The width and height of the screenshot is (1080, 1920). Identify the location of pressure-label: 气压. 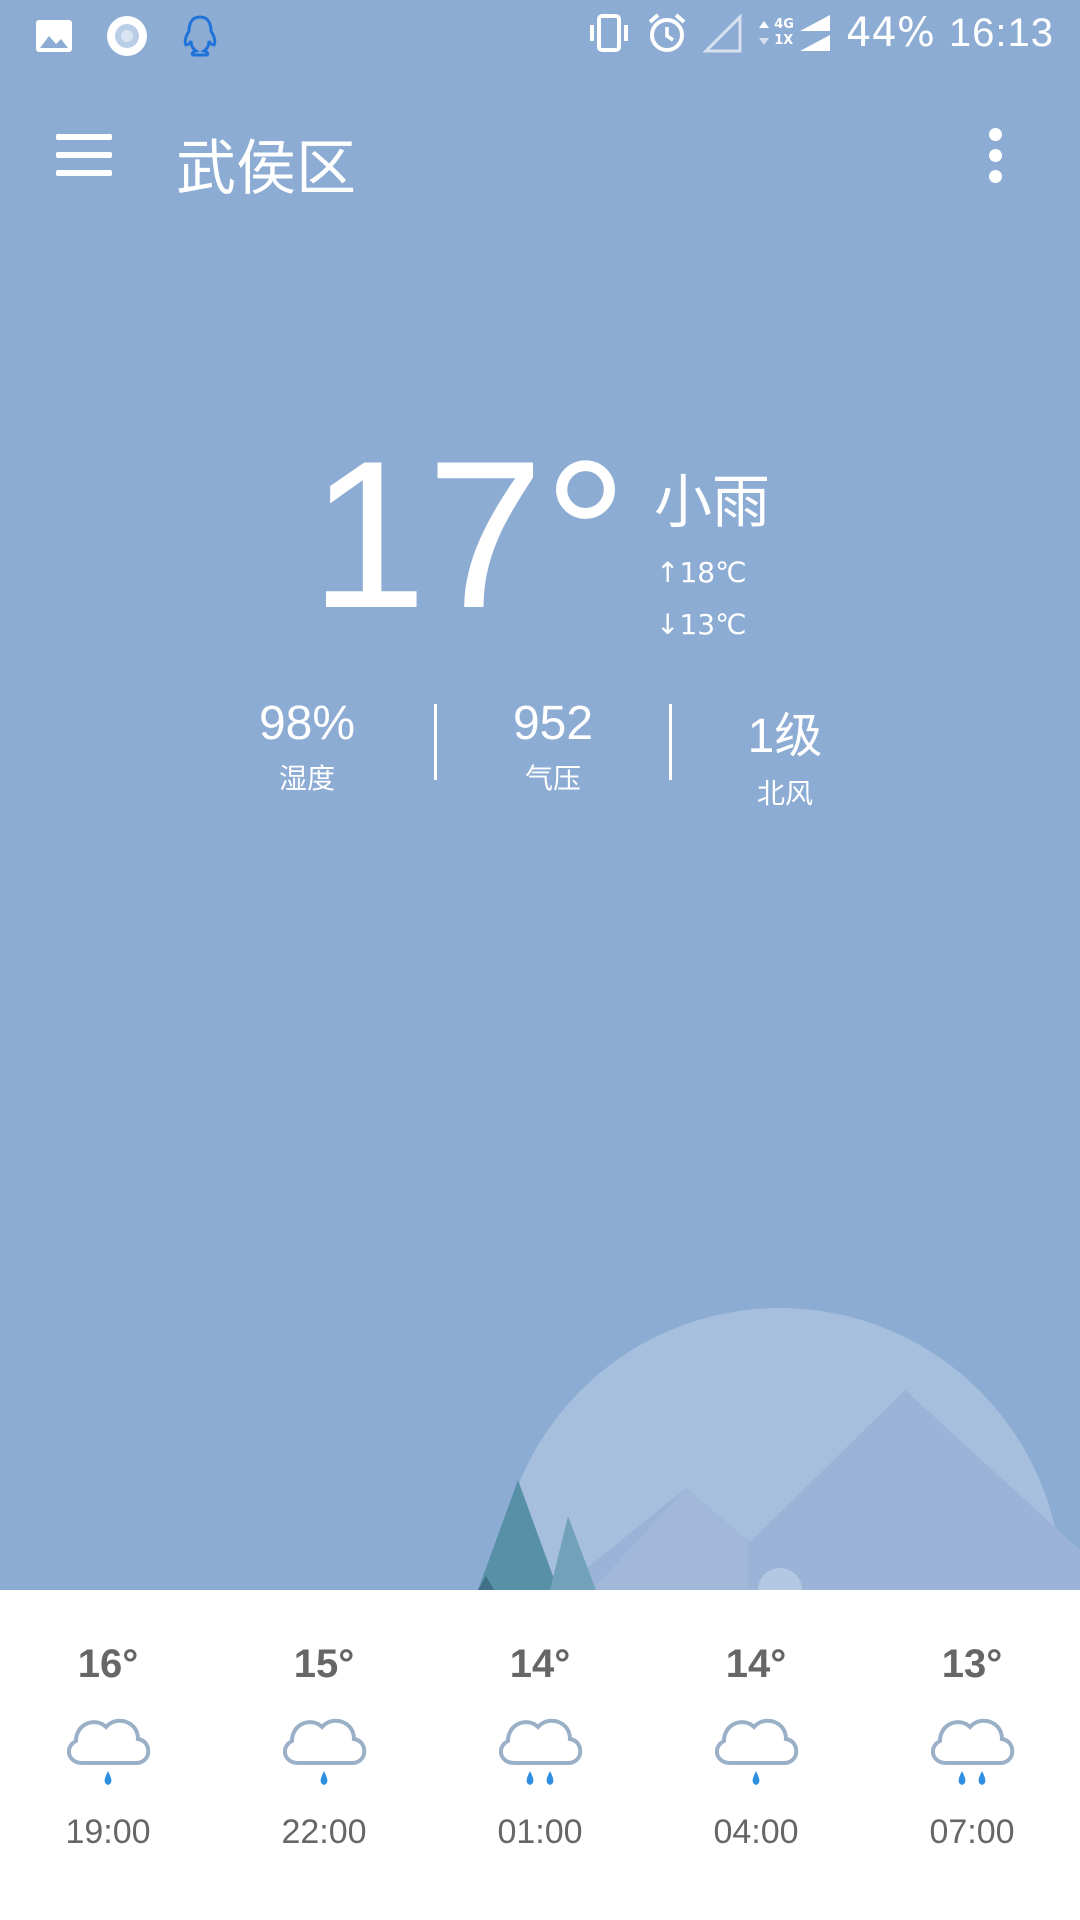
(552, 778).